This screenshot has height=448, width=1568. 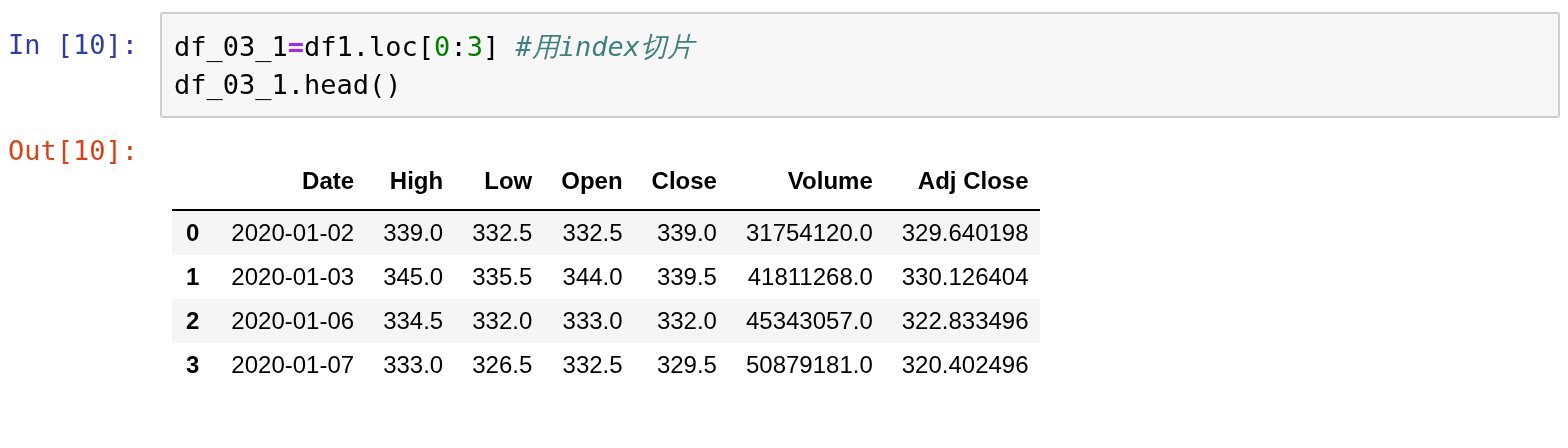 What do you see at coordinates (860, 47) in the screenshot?
I see `code-line: df_03_1=df1.loc[0:3] #用index切片` at bounding box center [860, 47].